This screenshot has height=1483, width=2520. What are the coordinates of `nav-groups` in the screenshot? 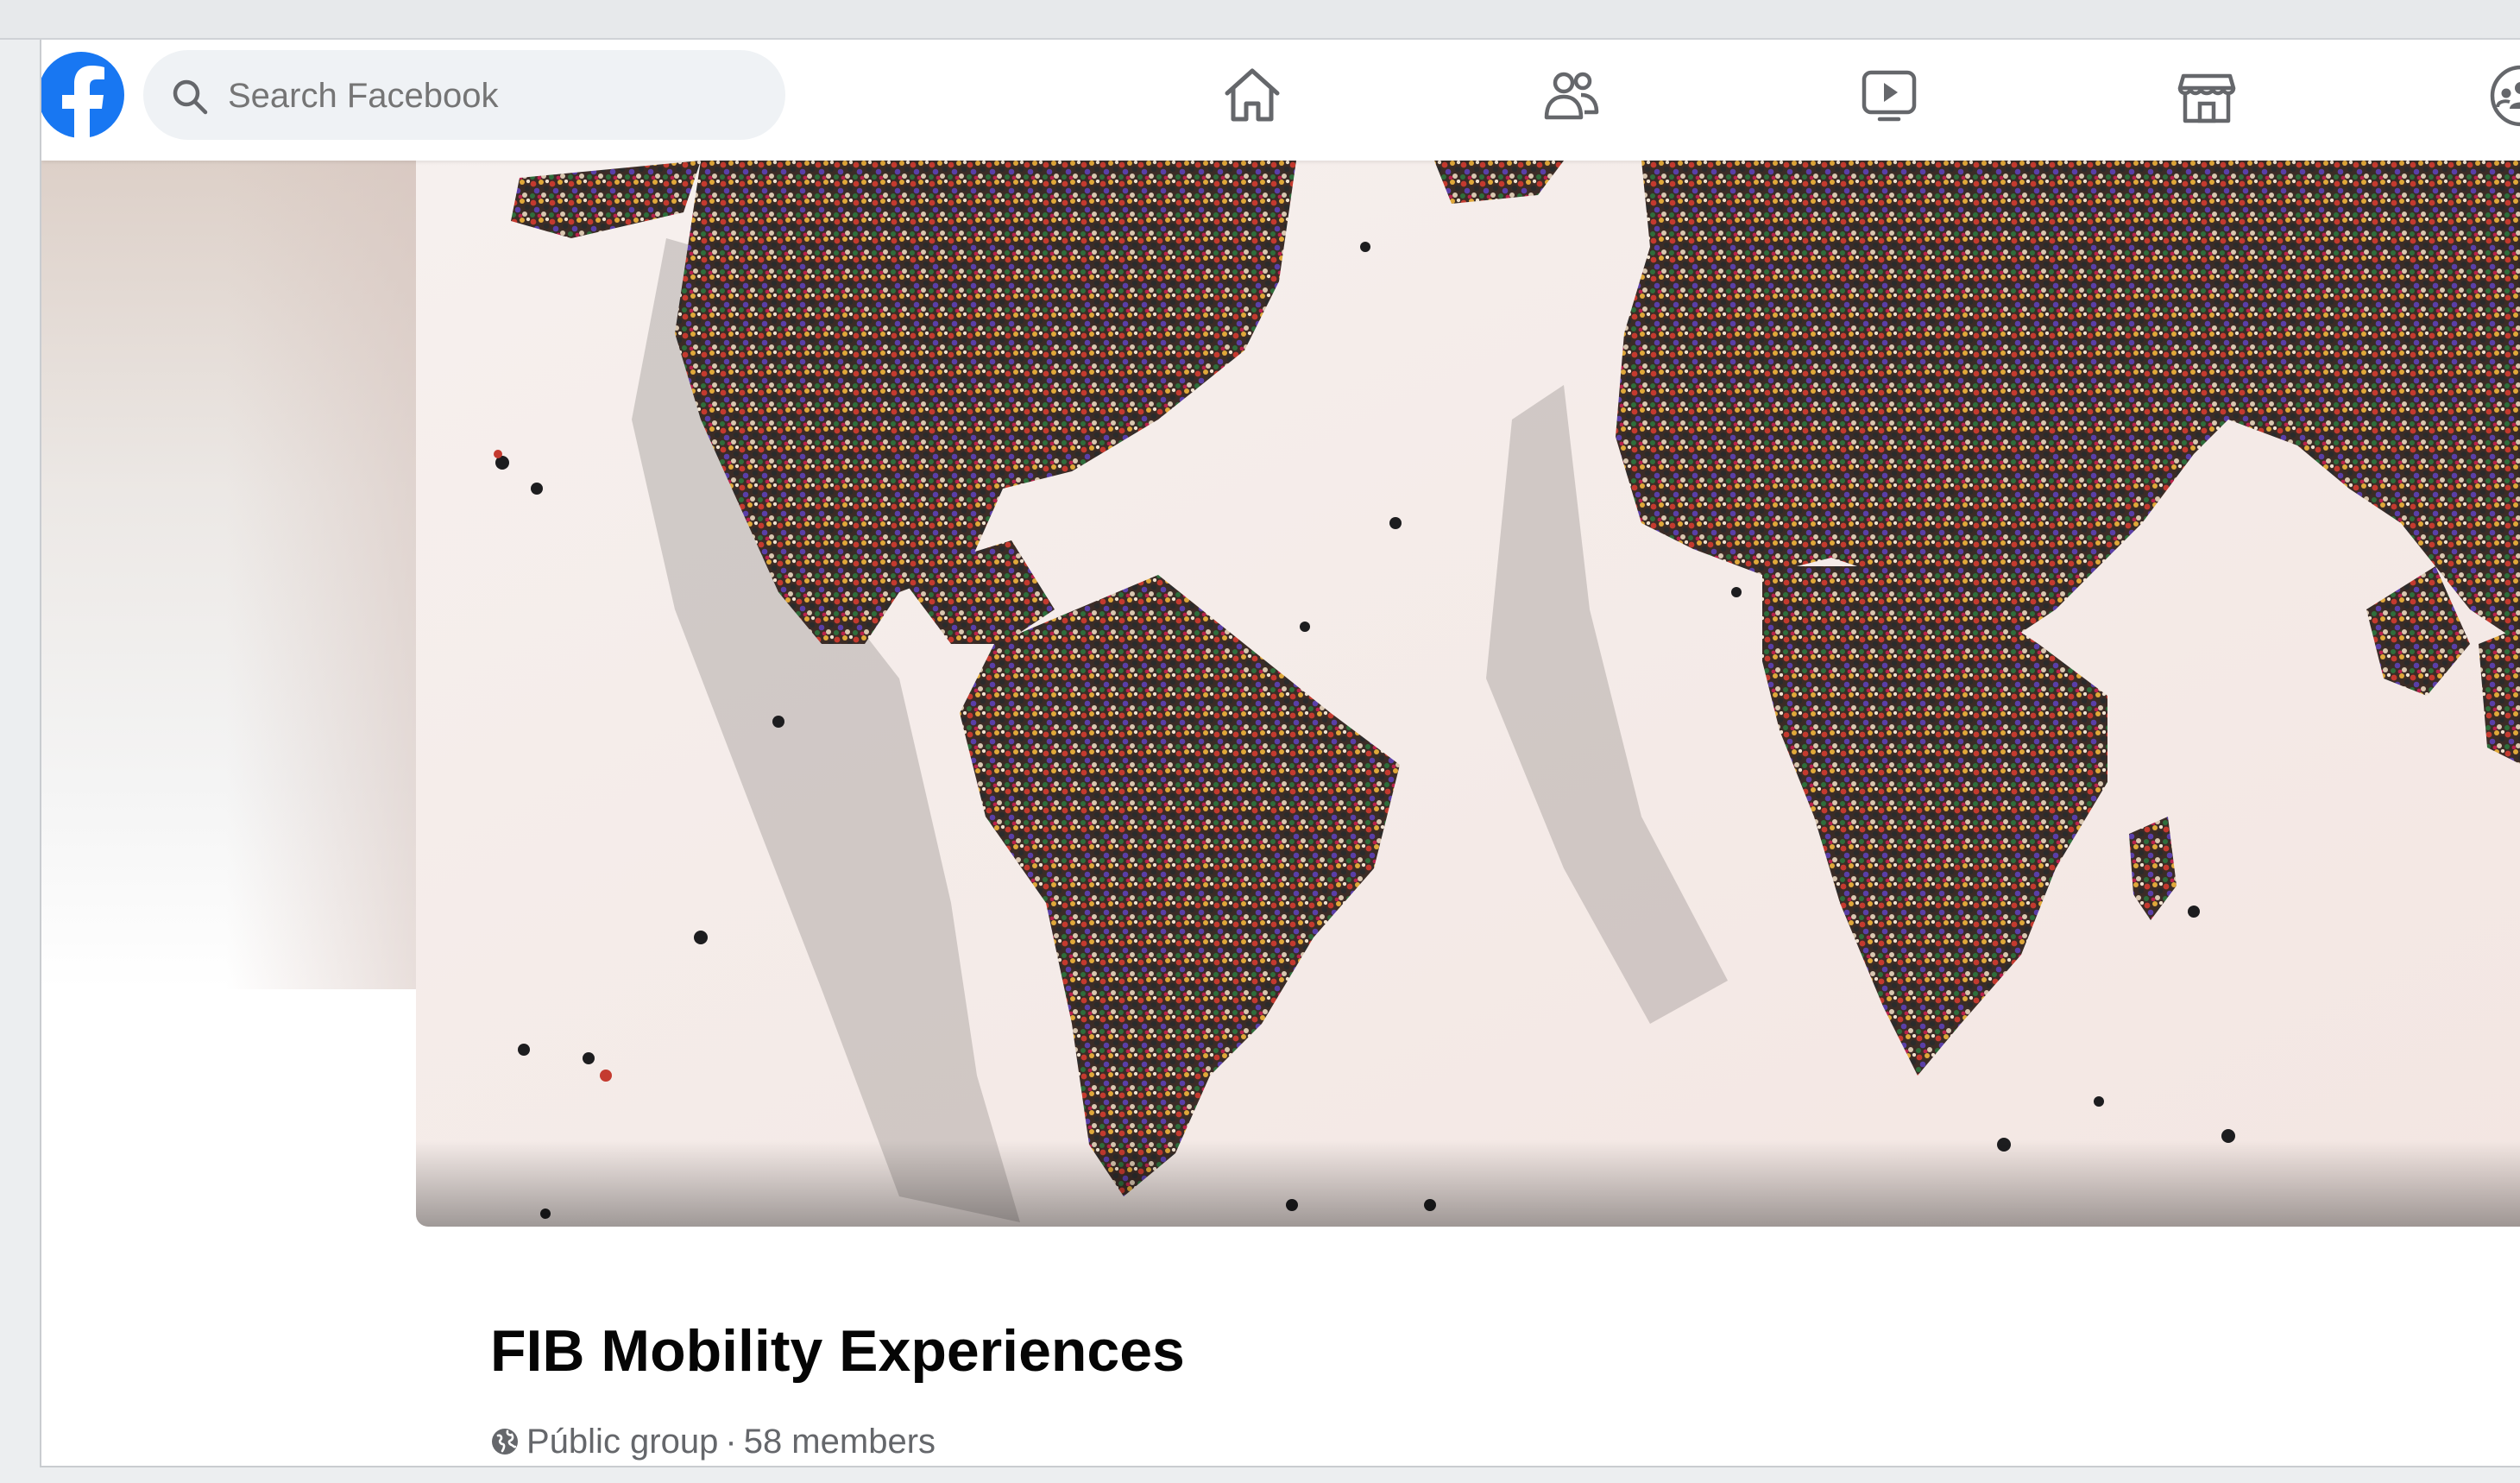 It's located at (2504, 95).